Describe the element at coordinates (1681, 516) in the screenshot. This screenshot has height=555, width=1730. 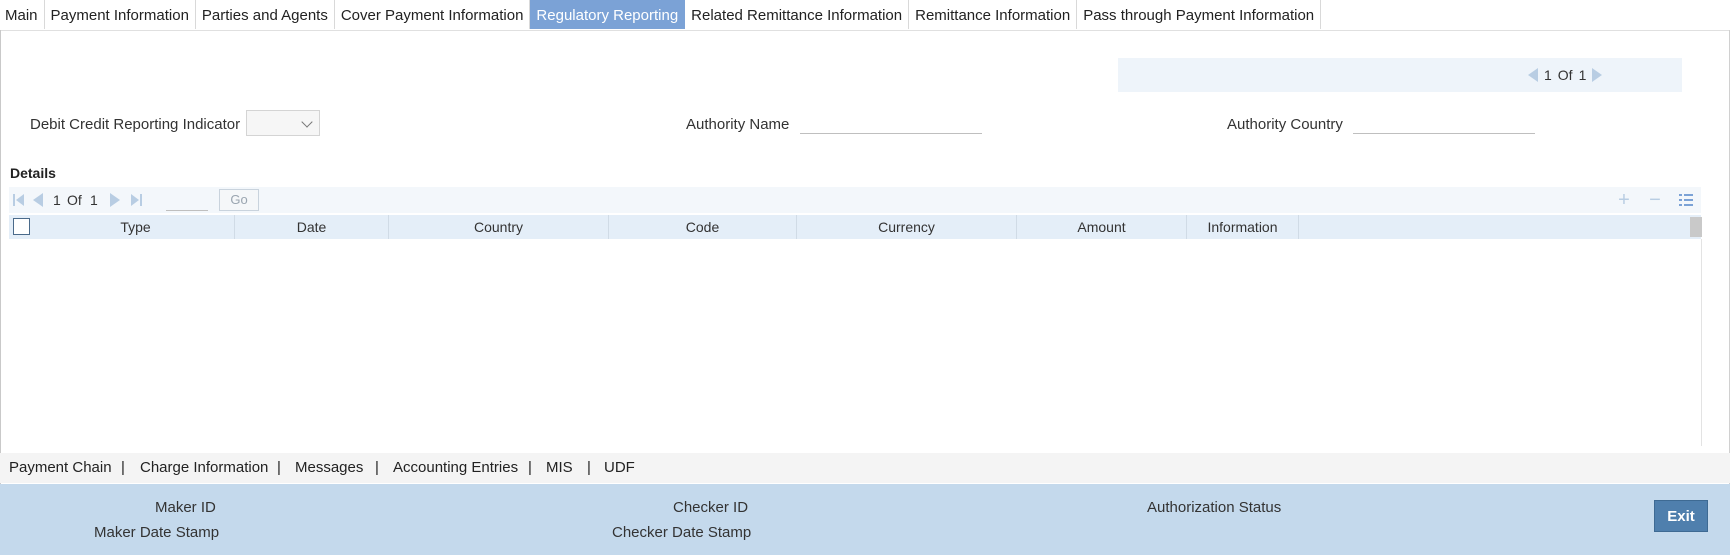
I see `exit-button: Exit` at that location.